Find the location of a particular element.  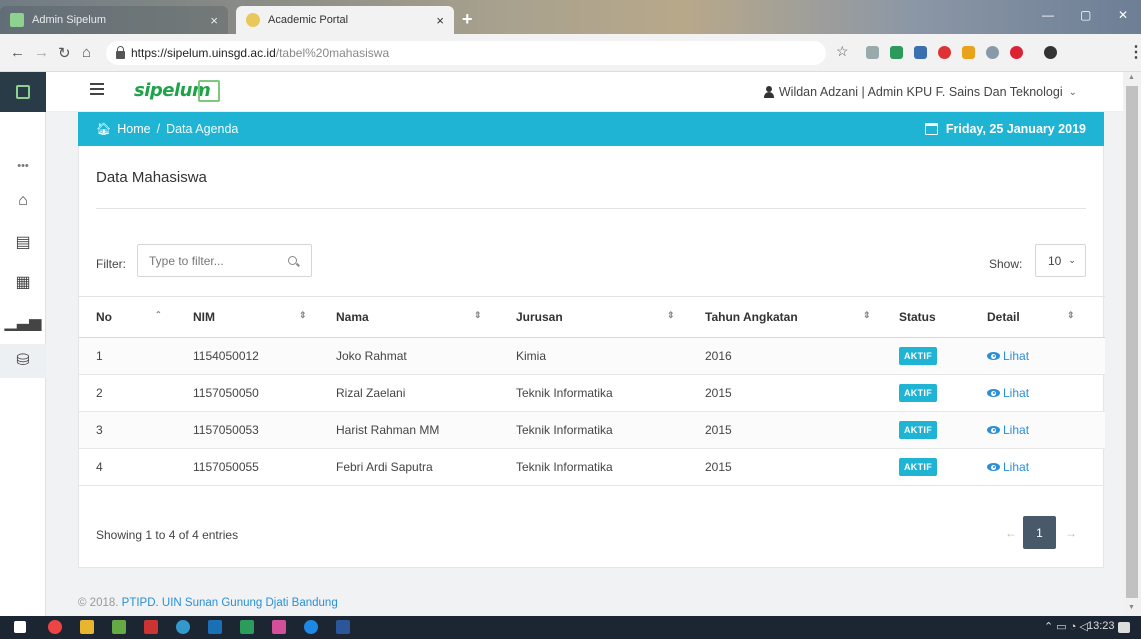

new-tab-button: + is located at coordinates (467, 19).